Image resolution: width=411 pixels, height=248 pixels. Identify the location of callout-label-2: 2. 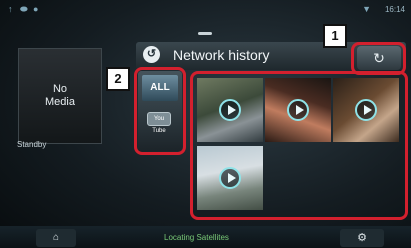
(118, 79).